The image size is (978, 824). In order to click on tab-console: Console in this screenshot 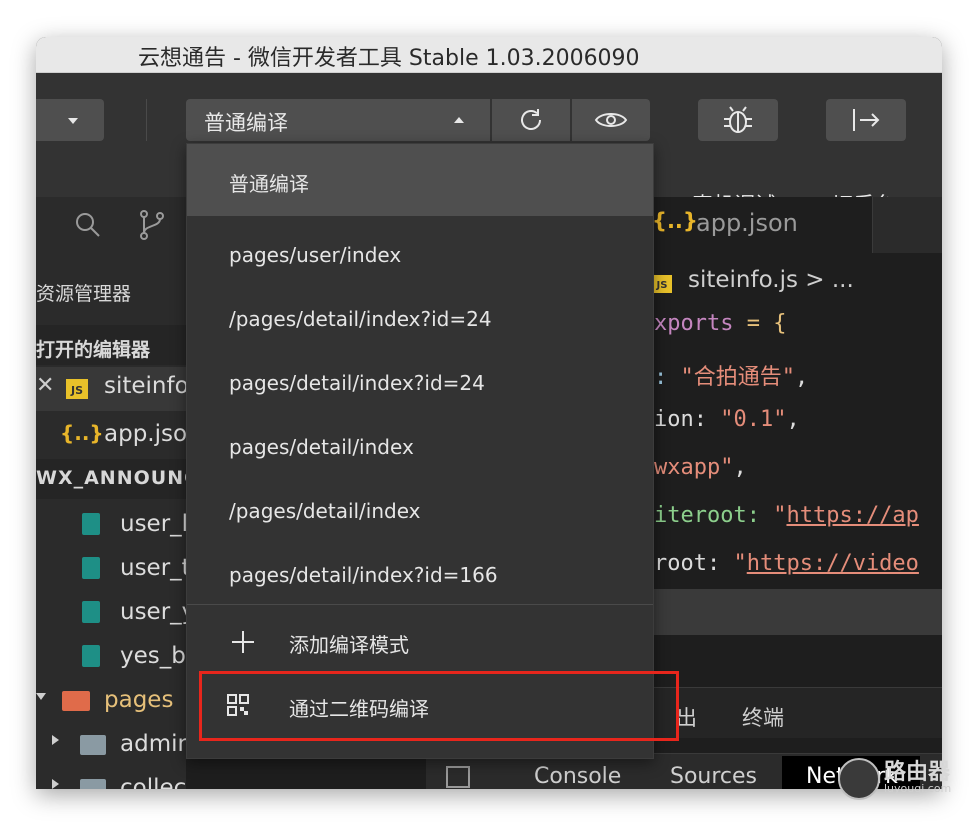, I will do `click(577, 776)`.